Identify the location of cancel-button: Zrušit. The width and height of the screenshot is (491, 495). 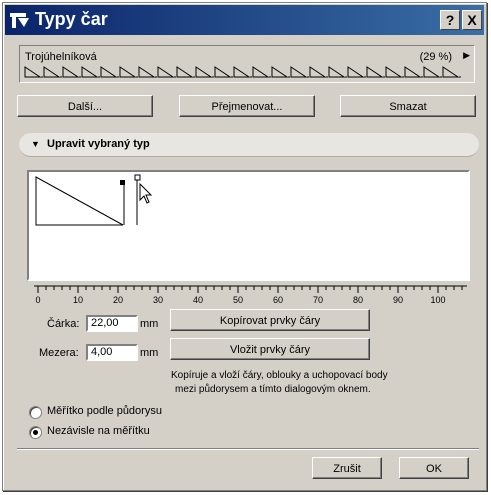
(347, 468).